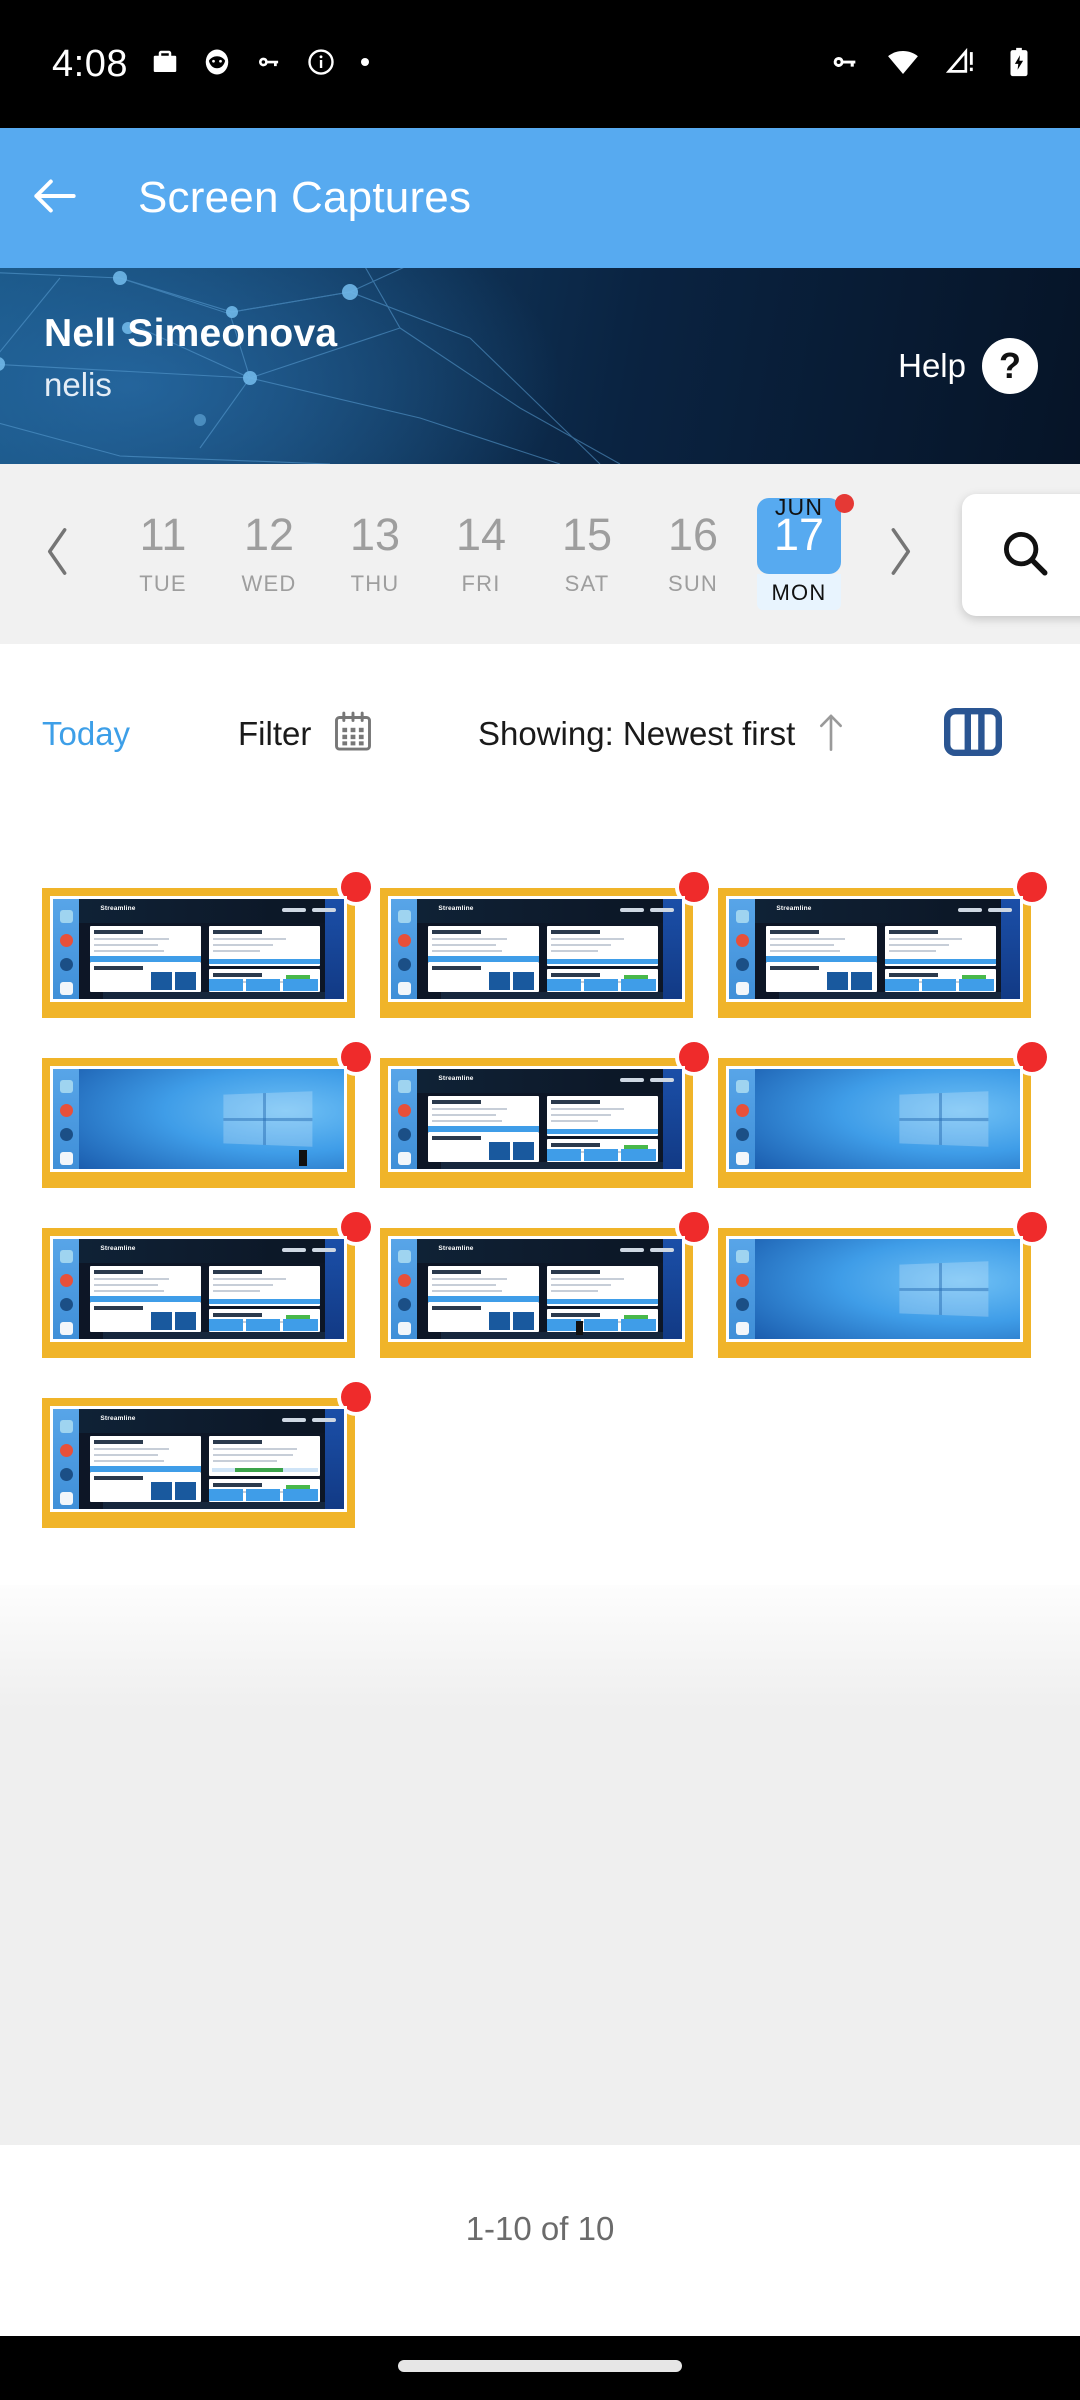 The image size is (1080, 2400). I want to click on back-button, so click(55, 198).